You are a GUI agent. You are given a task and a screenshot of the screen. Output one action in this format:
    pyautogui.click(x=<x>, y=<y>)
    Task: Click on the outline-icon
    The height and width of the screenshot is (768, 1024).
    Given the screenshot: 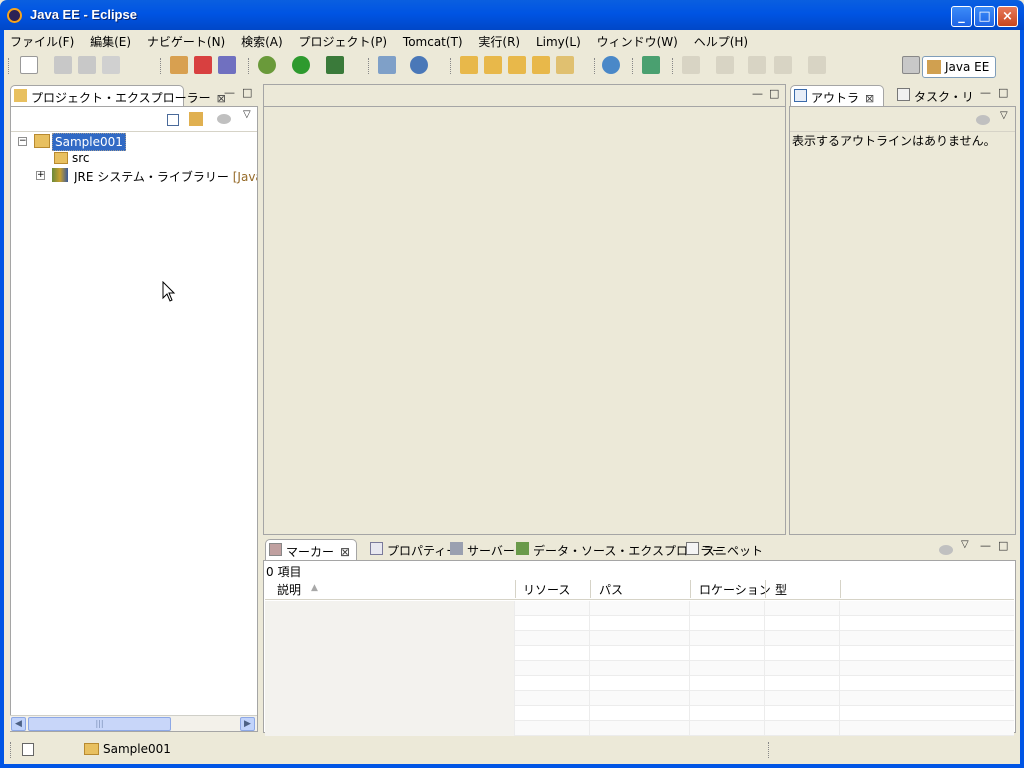 What is the action you would take?
    pyautogui.click(x=800, y=95)
    